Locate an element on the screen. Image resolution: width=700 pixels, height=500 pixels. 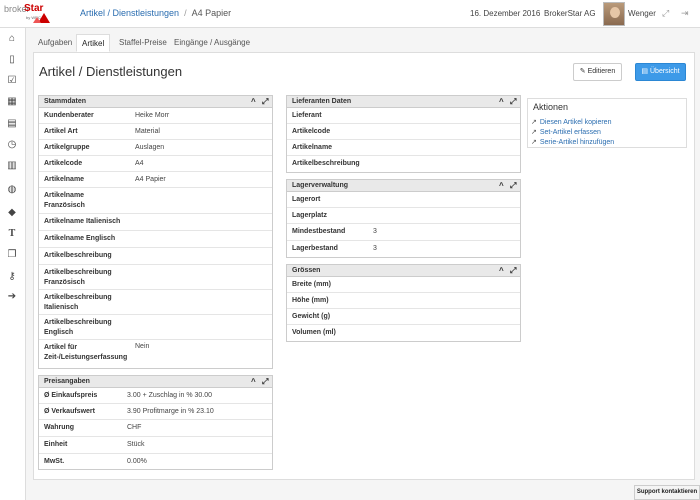
table-row: Artikelname is located at coordinates (403, 148).